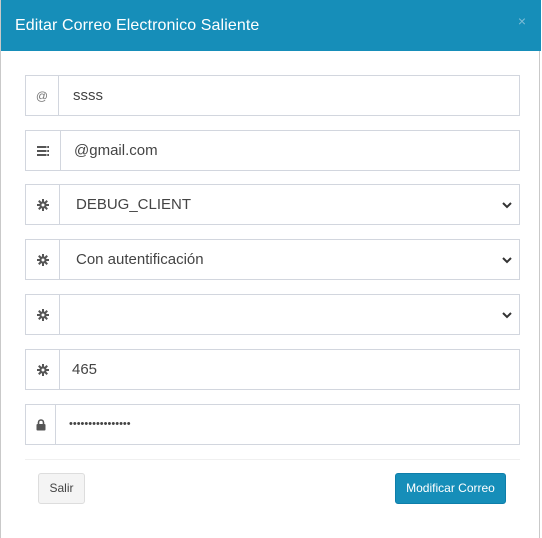 The width and height of the screenshot is (542, 538). I want to click on close-icon: ×, so click(522, 21).